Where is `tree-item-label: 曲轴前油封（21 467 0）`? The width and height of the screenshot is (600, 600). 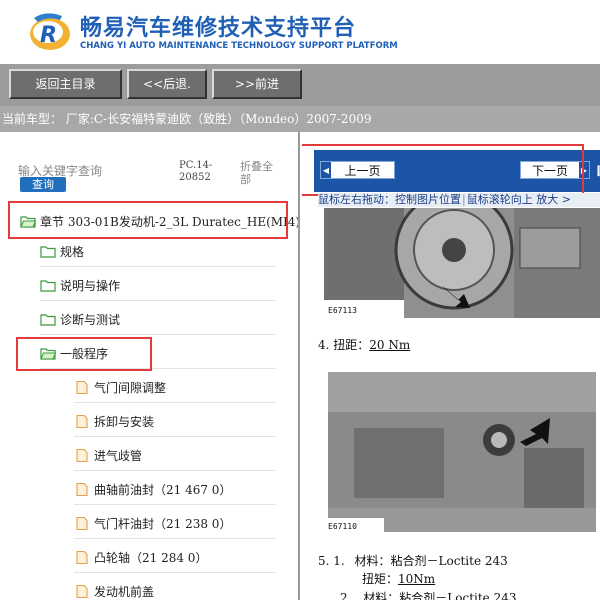 tree-item-label: 曲轴前油封（21 467 0） is located at coordinates (163, 490).